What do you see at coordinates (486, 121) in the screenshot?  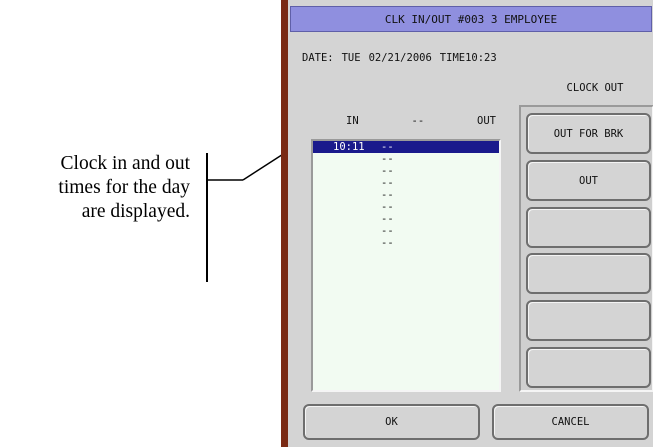 I see `column-header-out: OUT` at bounding box center [486, 121].